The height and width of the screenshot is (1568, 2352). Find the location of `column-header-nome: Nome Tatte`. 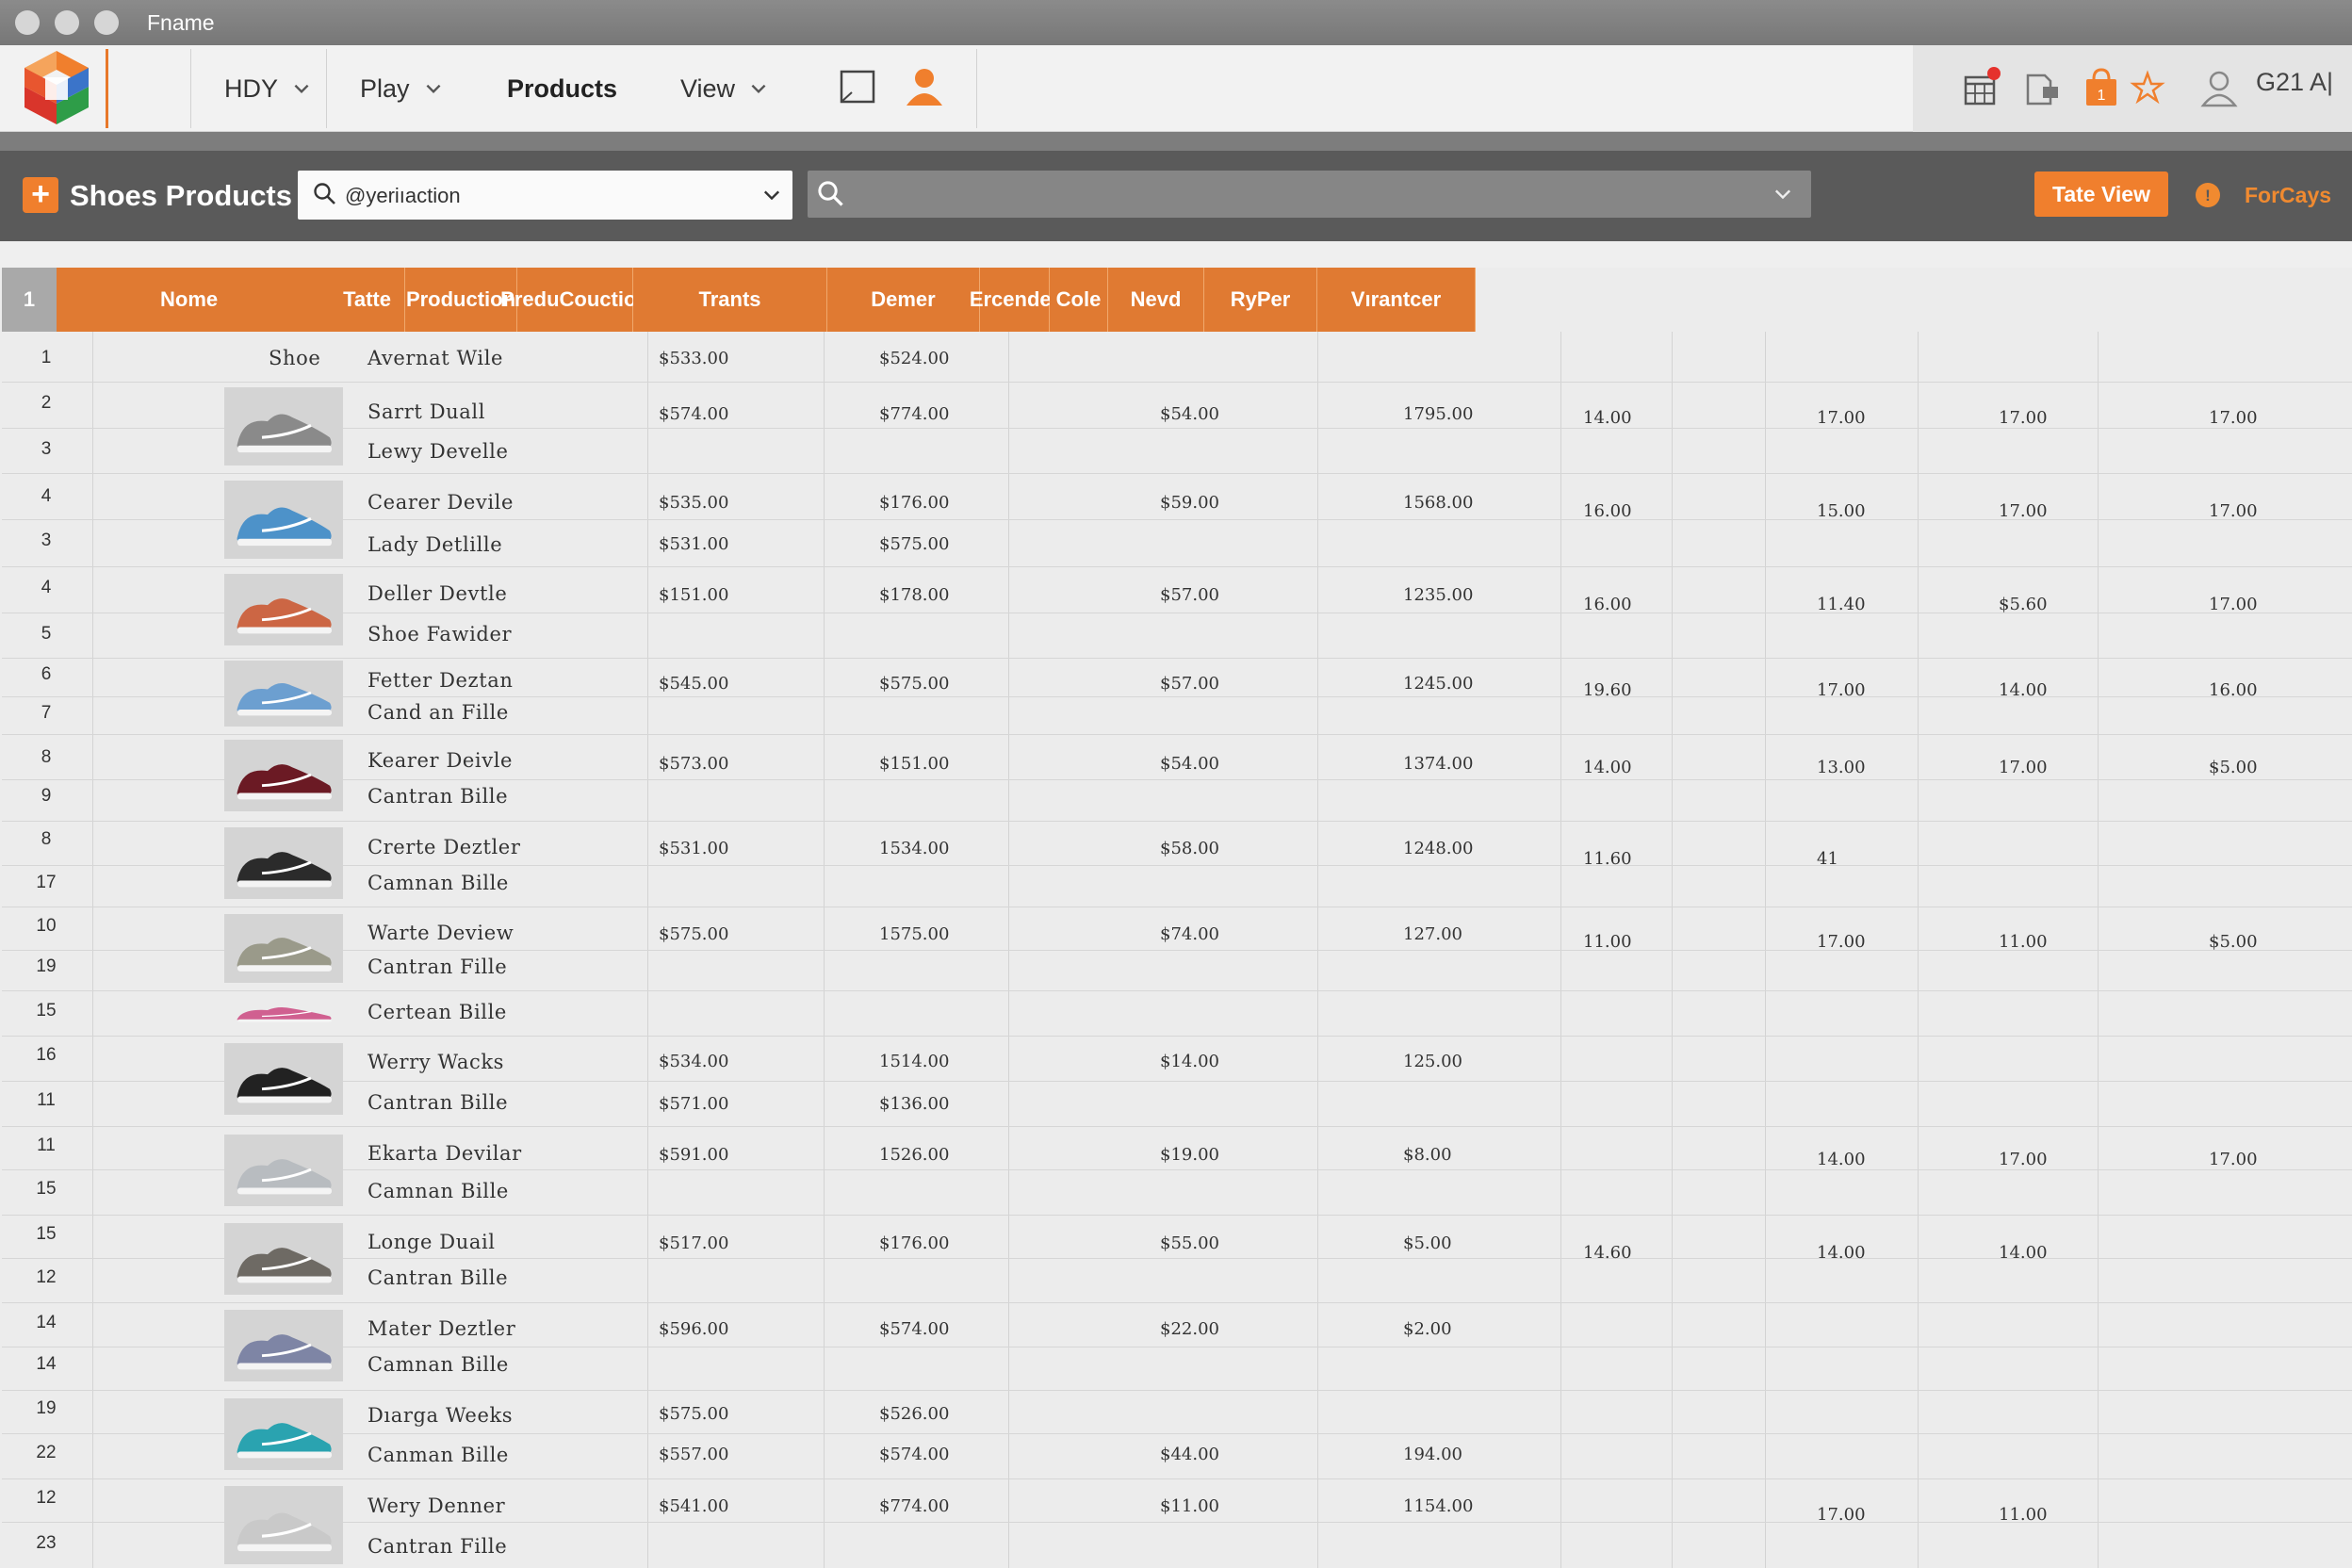

column-header-nome: Nome Tatte is located at coordinates (231, 300).